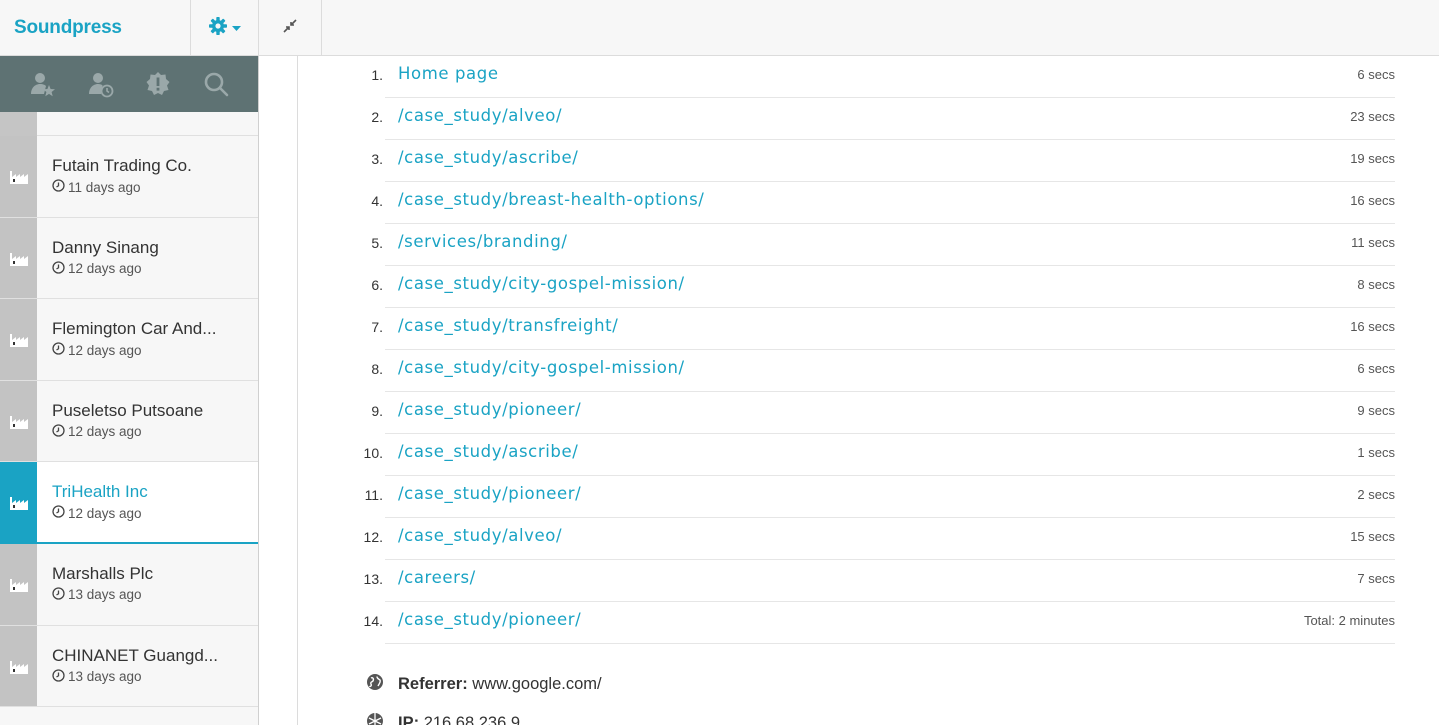  Describe the element at coordinates (868, 623) in the screenshot. I see `list-item: 14. /case_study/pioneer/Total: 2 minutes` at that location.